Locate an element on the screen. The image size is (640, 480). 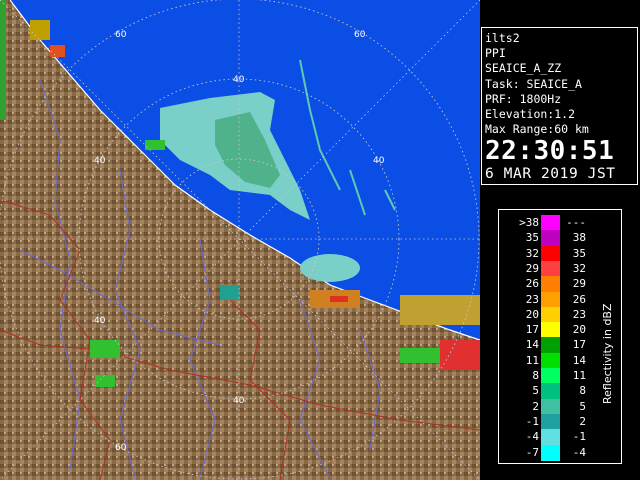
legend-row: 35 38 is located at coordinates (561, 238).